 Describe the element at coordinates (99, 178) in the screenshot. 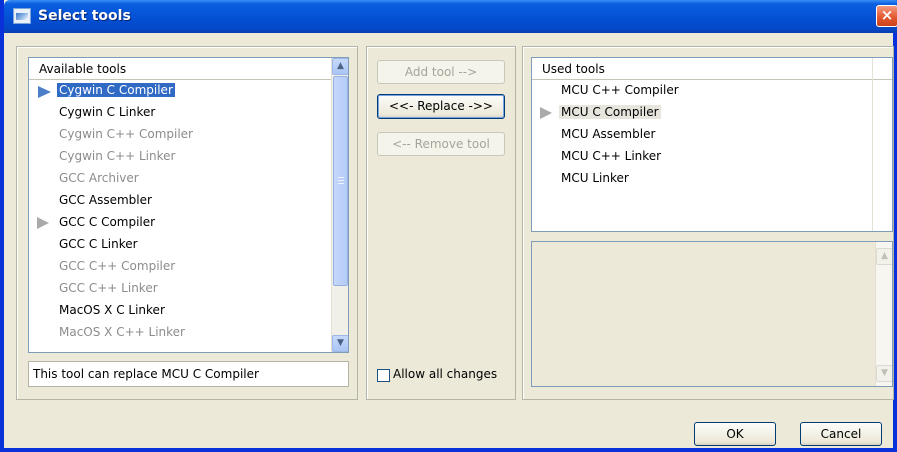

I see `list-item-label: GCC Archiver` at that location.